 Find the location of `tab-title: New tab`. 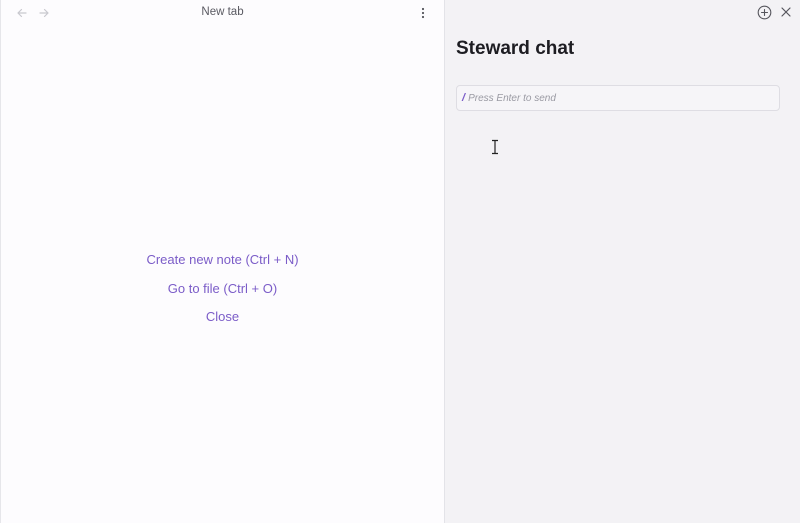

tab-title: New tab is located at coordinates (222, 12).